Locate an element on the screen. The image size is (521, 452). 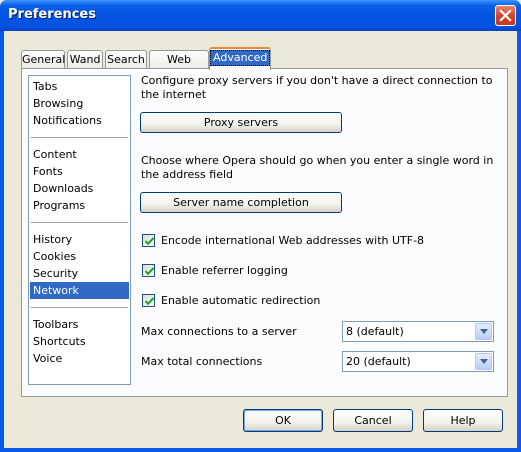
tab-label: General is located at coordinates (44, 59).